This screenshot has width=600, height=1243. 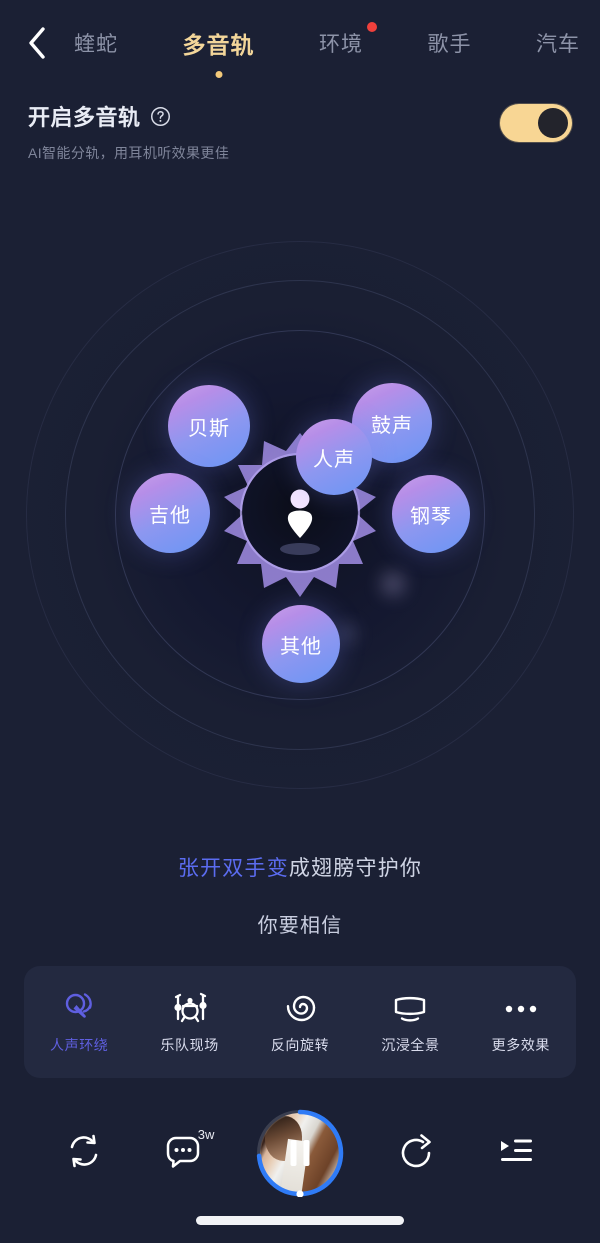 I want to click on share-icon, so click(x=417, y=1153).